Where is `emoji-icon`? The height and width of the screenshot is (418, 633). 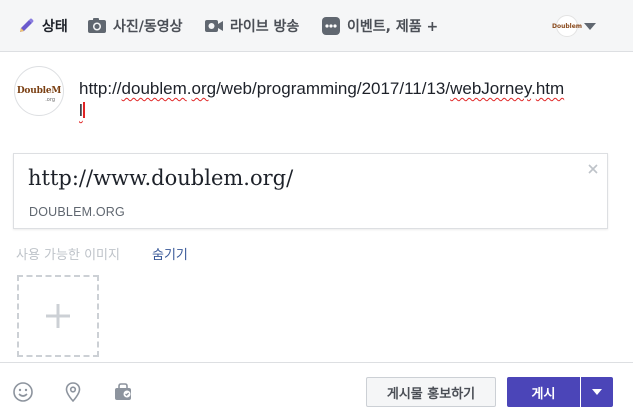
emoji-icon is located at coordinates (23, 392).